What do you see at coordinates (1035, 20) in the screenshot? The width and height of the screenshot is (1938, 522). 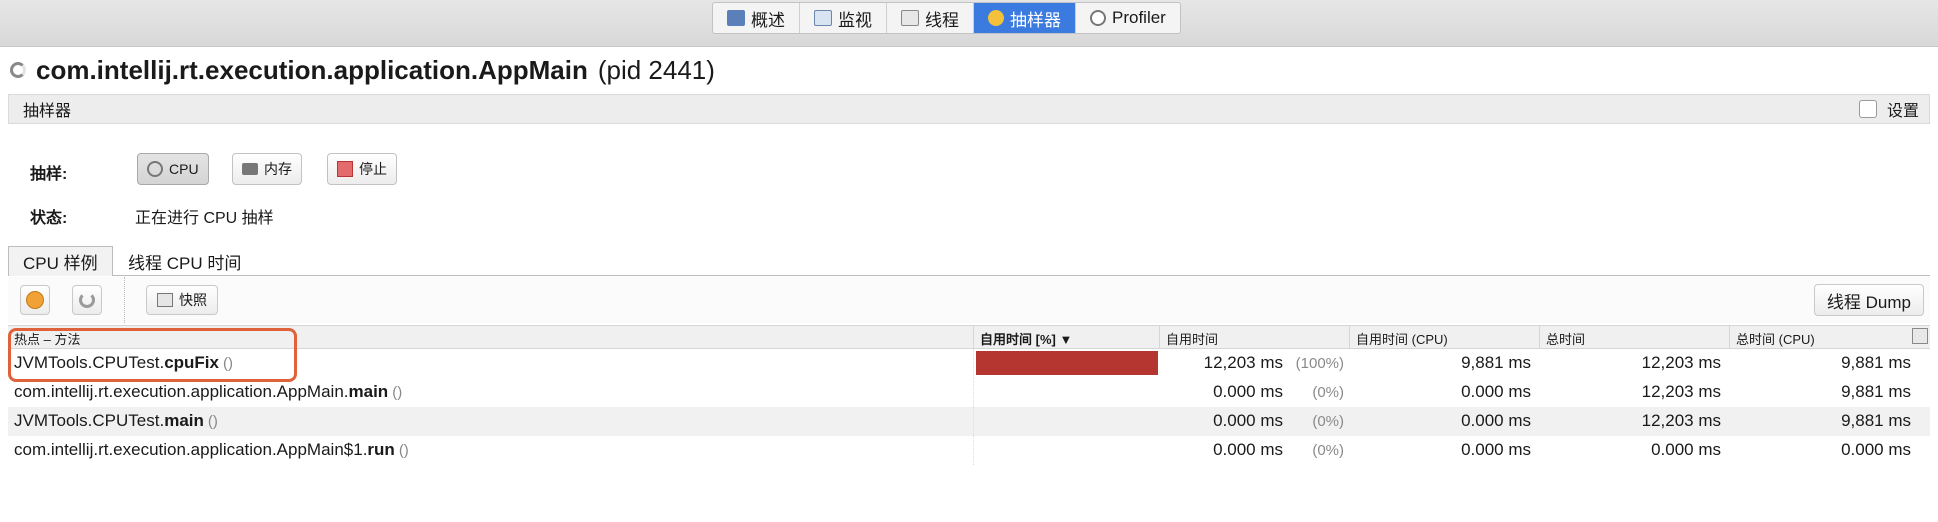 I see `tab-sampler-label: 抽样器` at bounding box center [1035, 20].